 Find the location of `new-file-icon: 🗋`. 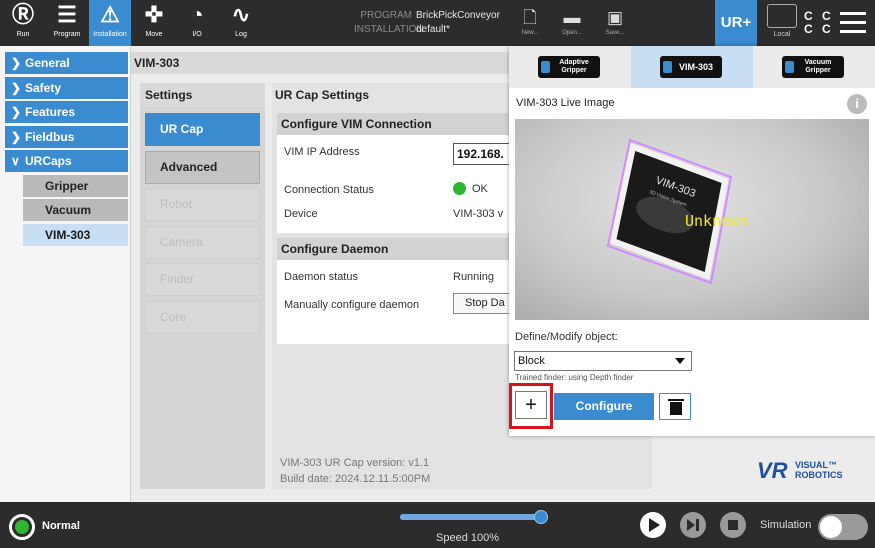

new-file-icon: 🗋 is located at coordinates (530, 17).